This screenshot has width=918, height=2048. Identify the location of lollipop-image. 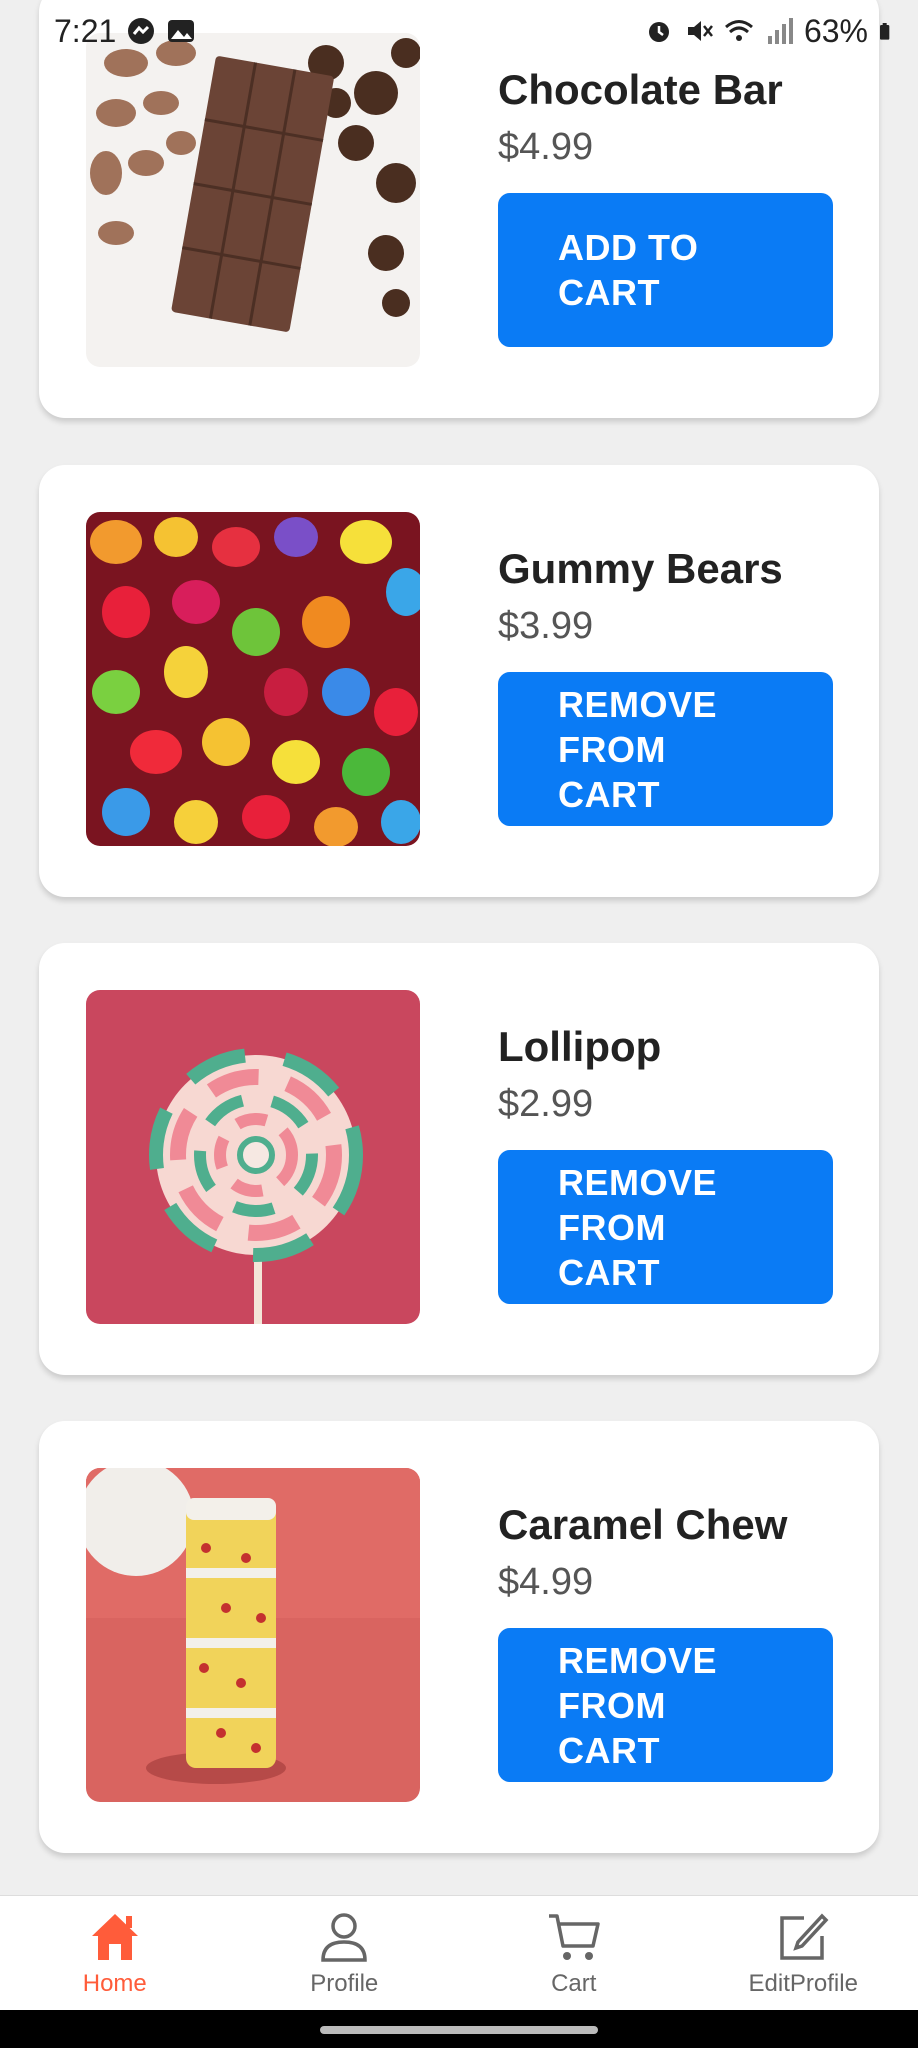
(253, 1157).